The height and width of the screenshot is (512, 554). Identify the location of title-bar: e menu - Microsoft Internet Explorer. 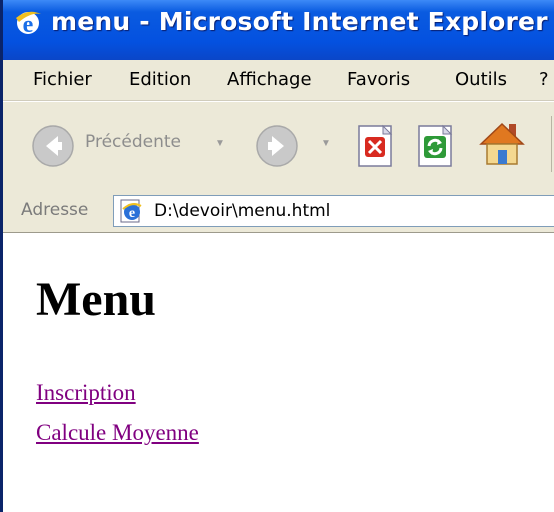
(278, 30).